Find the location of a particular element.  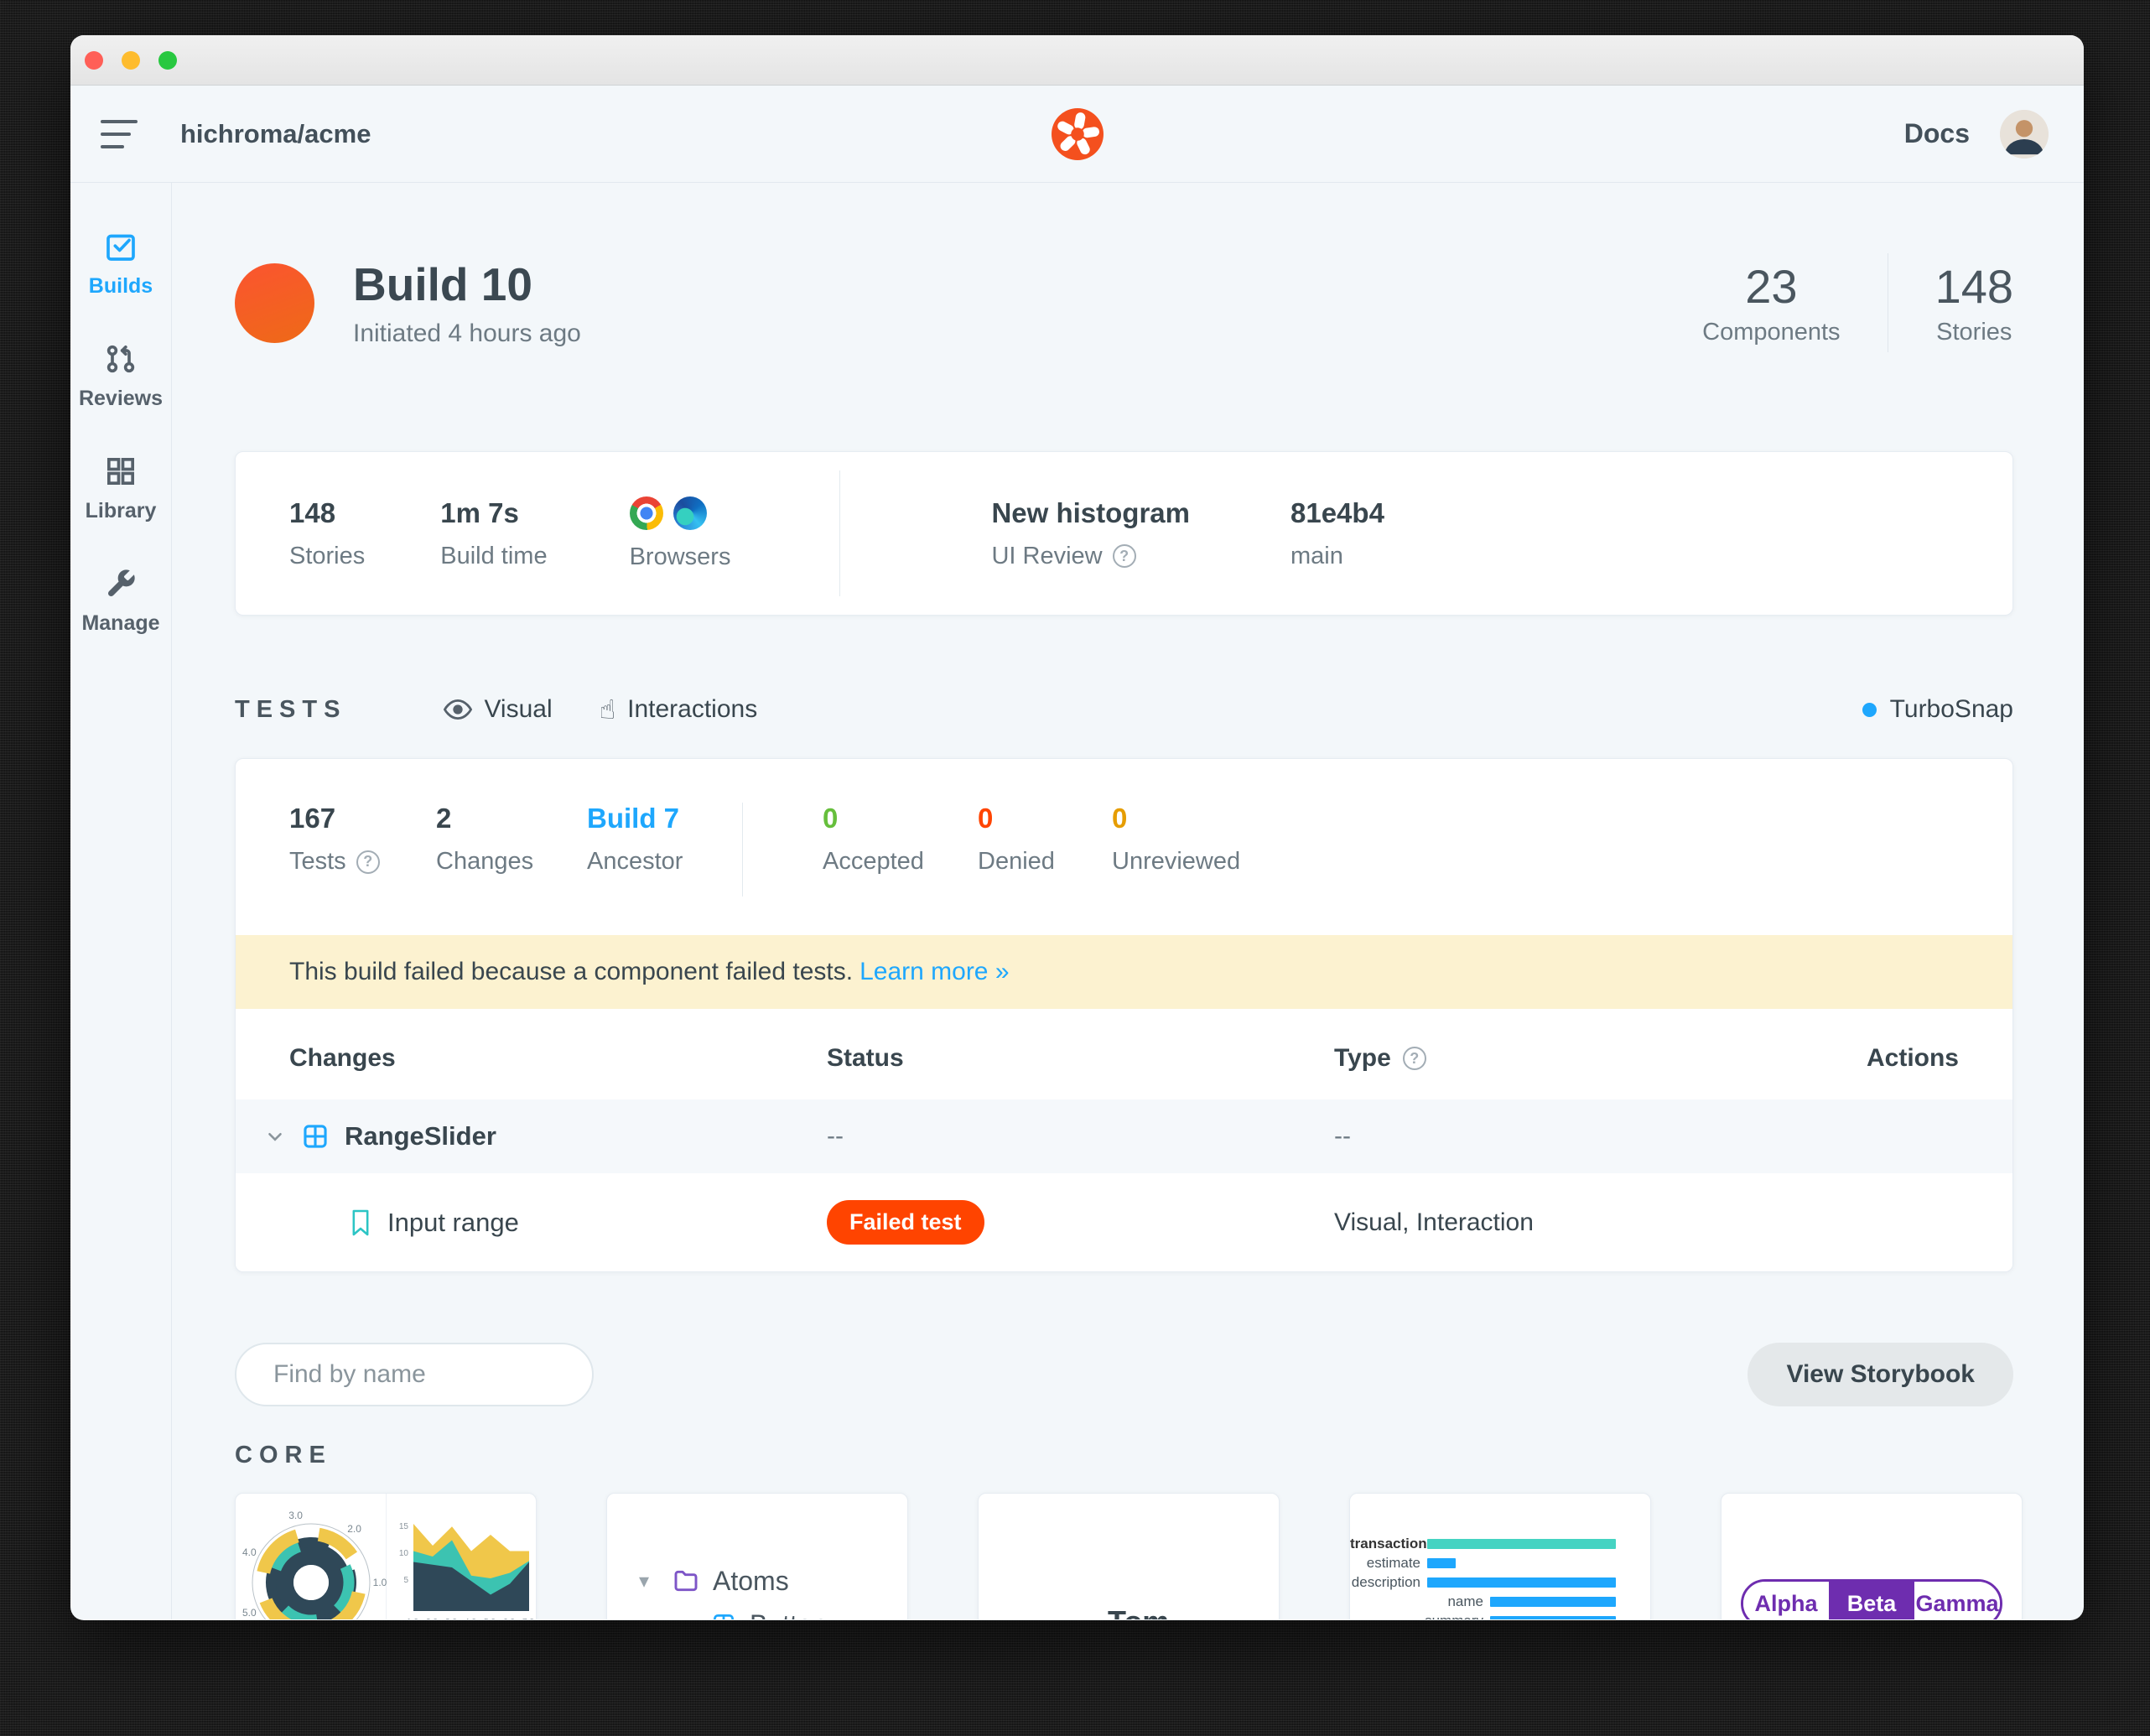

status-badge: Failed test is located at coordinates (905, 1222).